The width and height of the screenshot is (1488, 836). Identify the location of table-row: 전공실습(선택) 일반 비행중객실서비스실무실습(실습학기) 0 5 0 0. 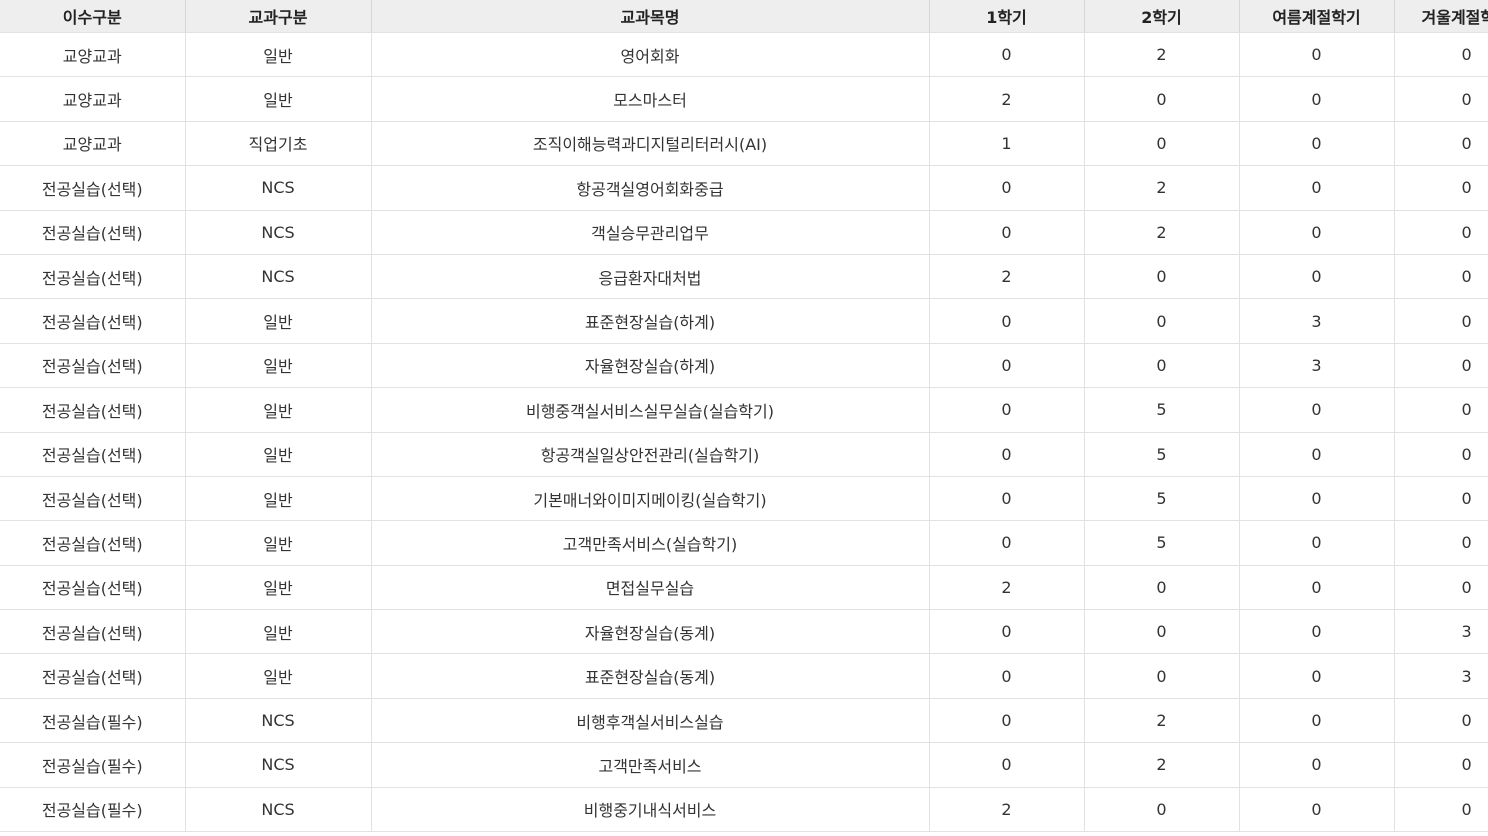
(744, 410).